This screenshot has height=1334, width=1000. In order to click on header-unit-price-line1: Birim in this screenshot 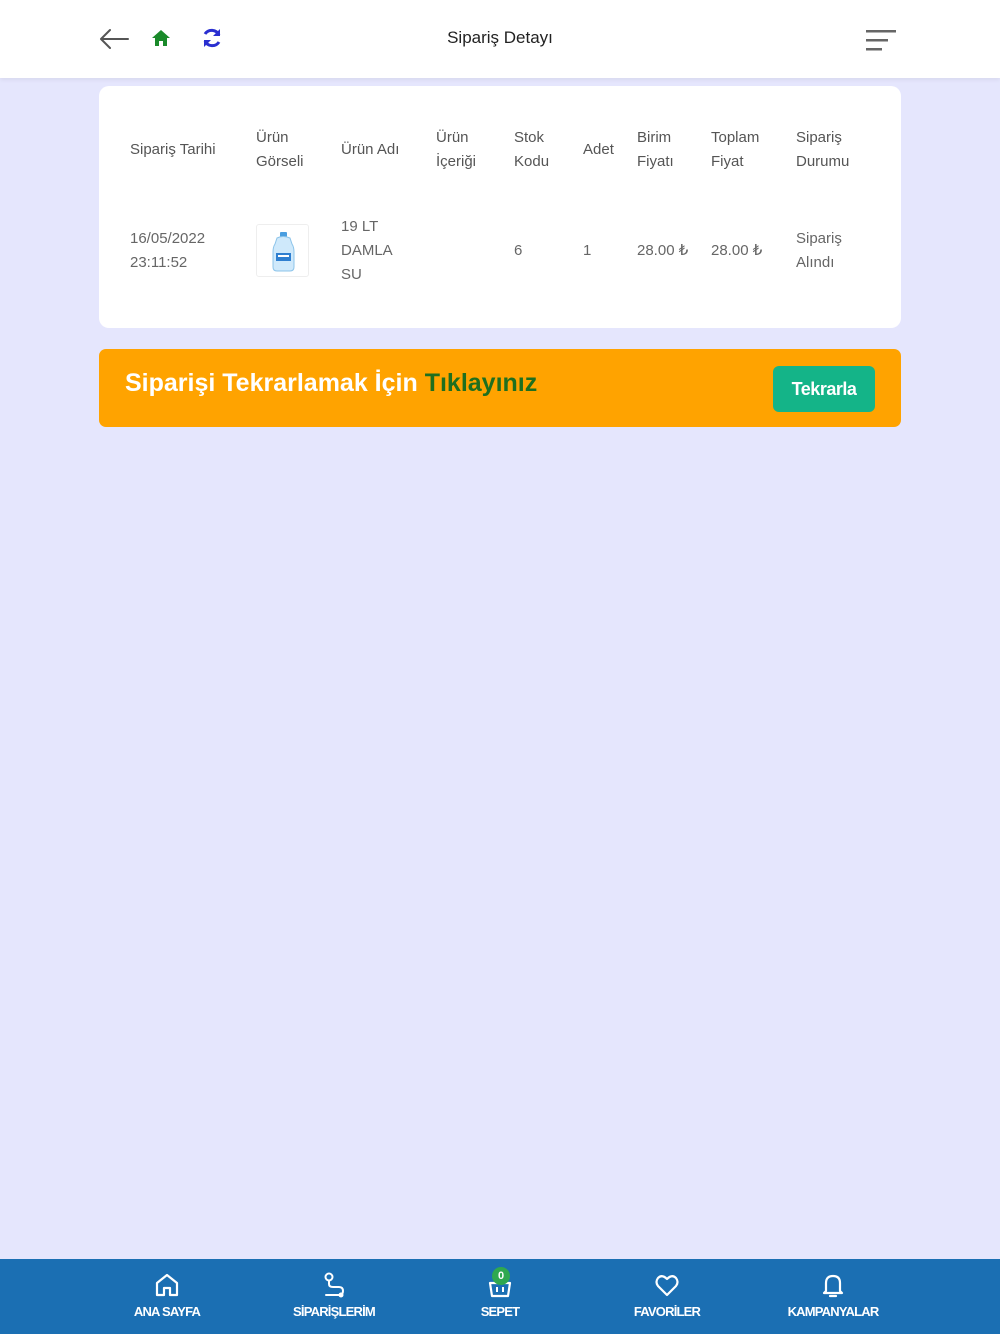, I will do `click(654, 137)`.